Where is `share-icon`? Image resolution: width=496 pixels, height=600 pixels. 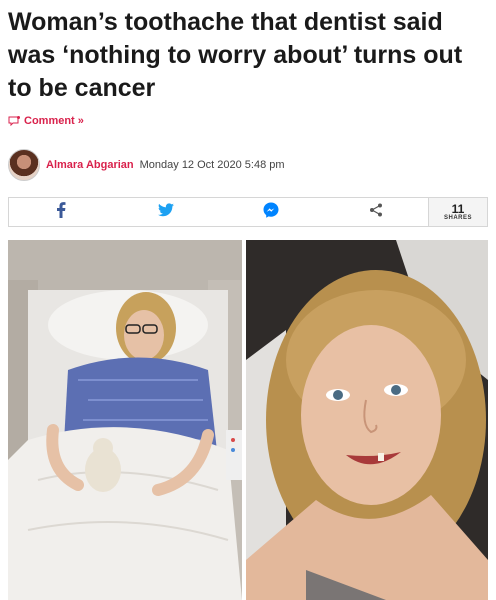
share-icon is located at coordinates (376, 212).